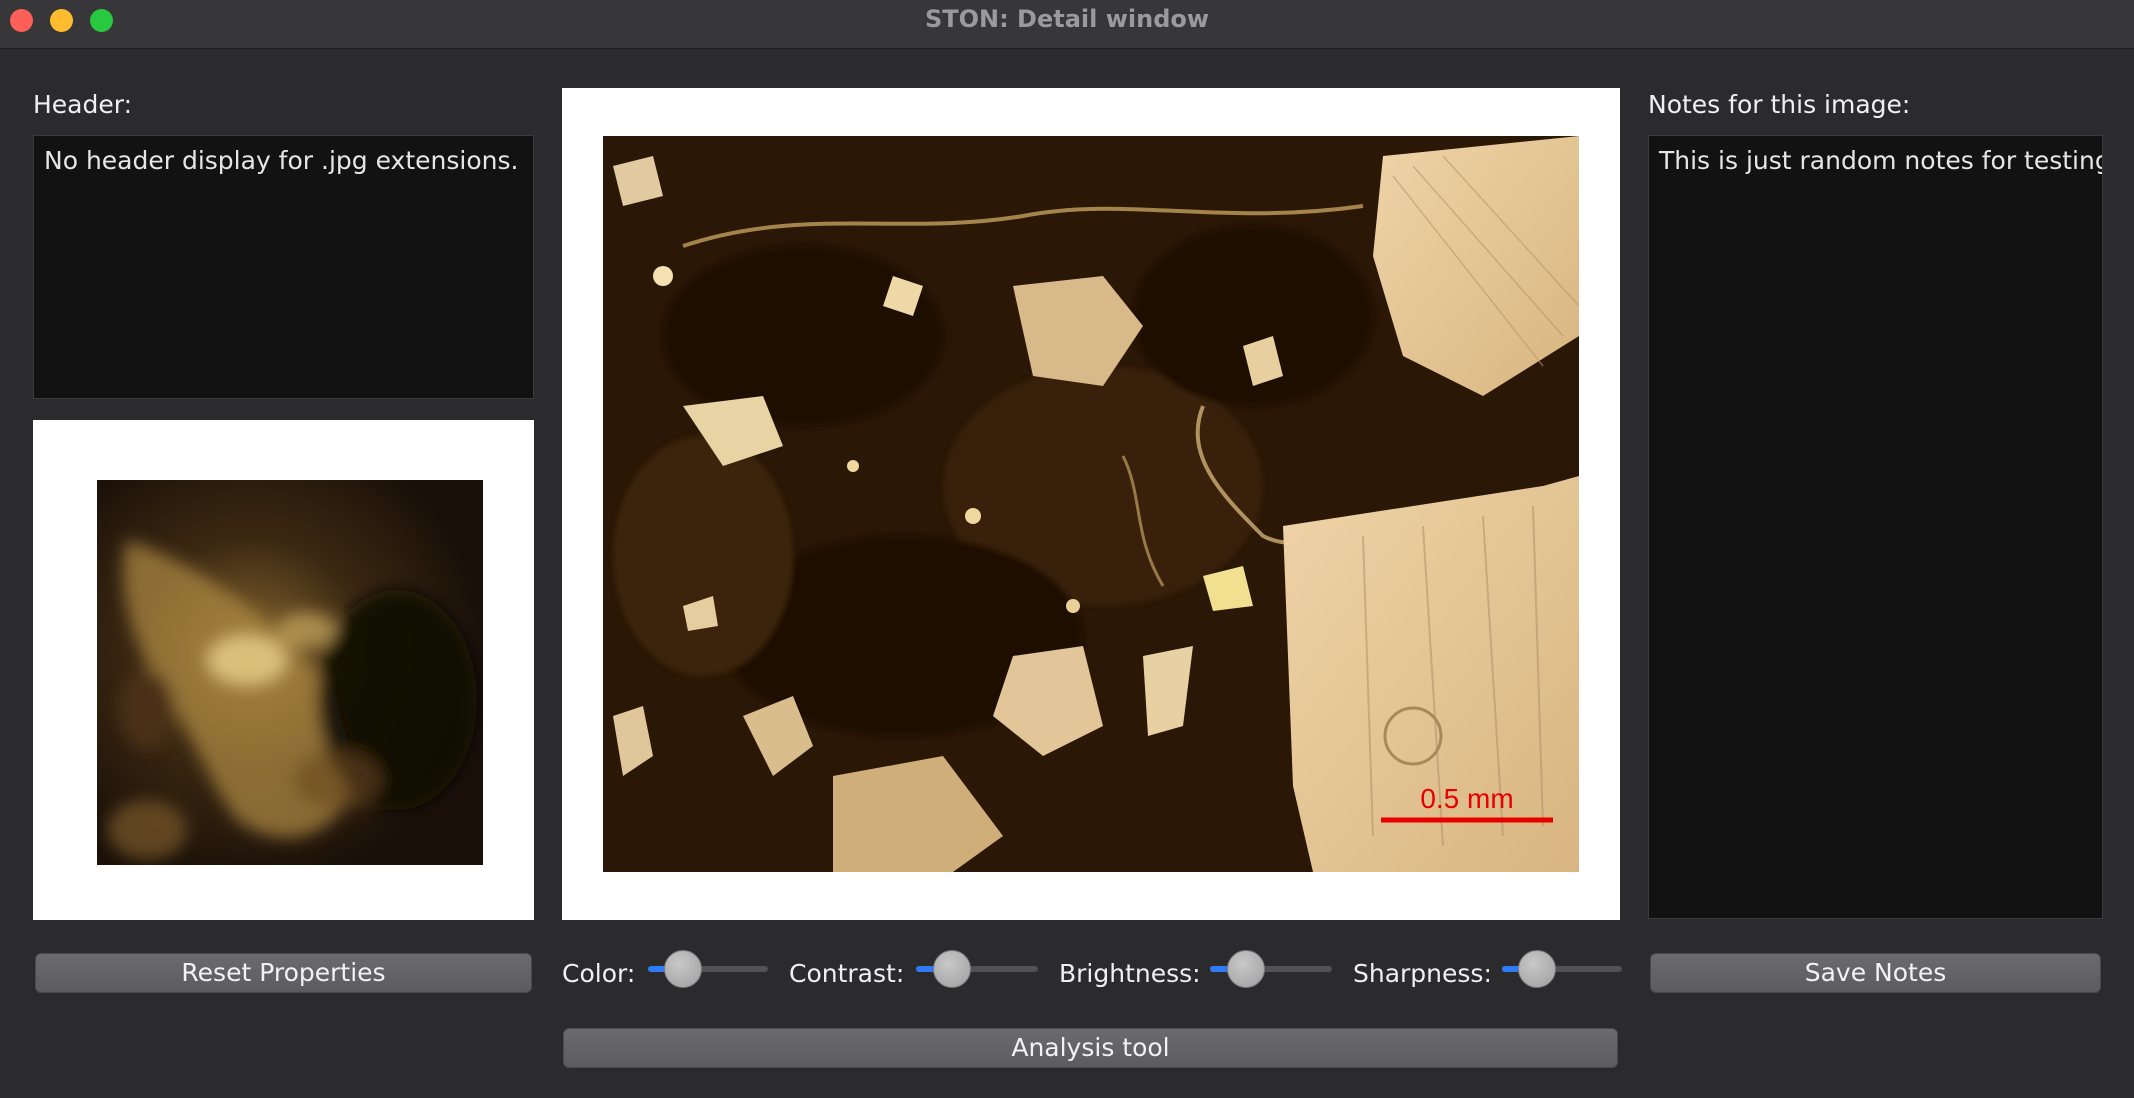  I want to click on sharpness-slider-label: Sharpness:, so click(1422, 973).